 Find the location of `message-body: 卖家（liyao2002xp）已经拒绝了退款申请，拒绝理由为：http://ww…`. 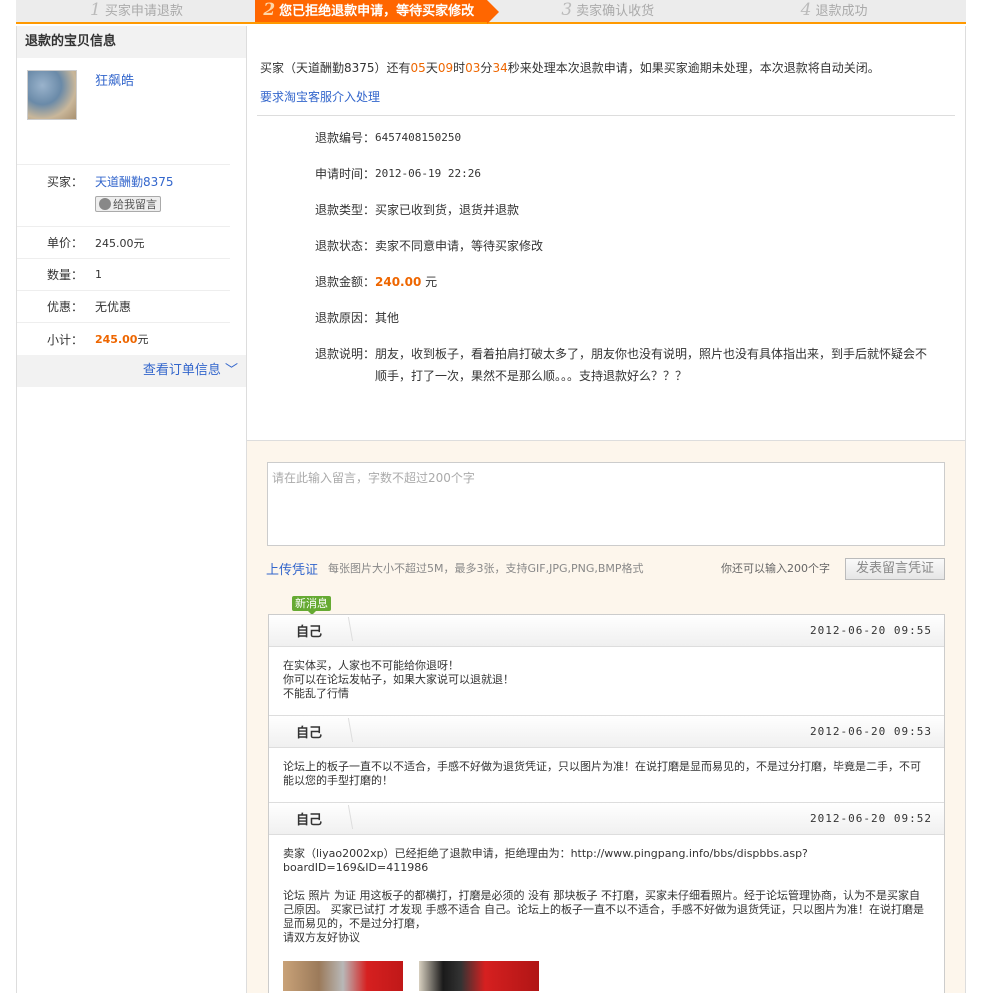

message-body: 卖家（liyao2002xp）已经拒绝了退款申请，拒绝理由为：http://ww… is located at coordinates (606, 914).